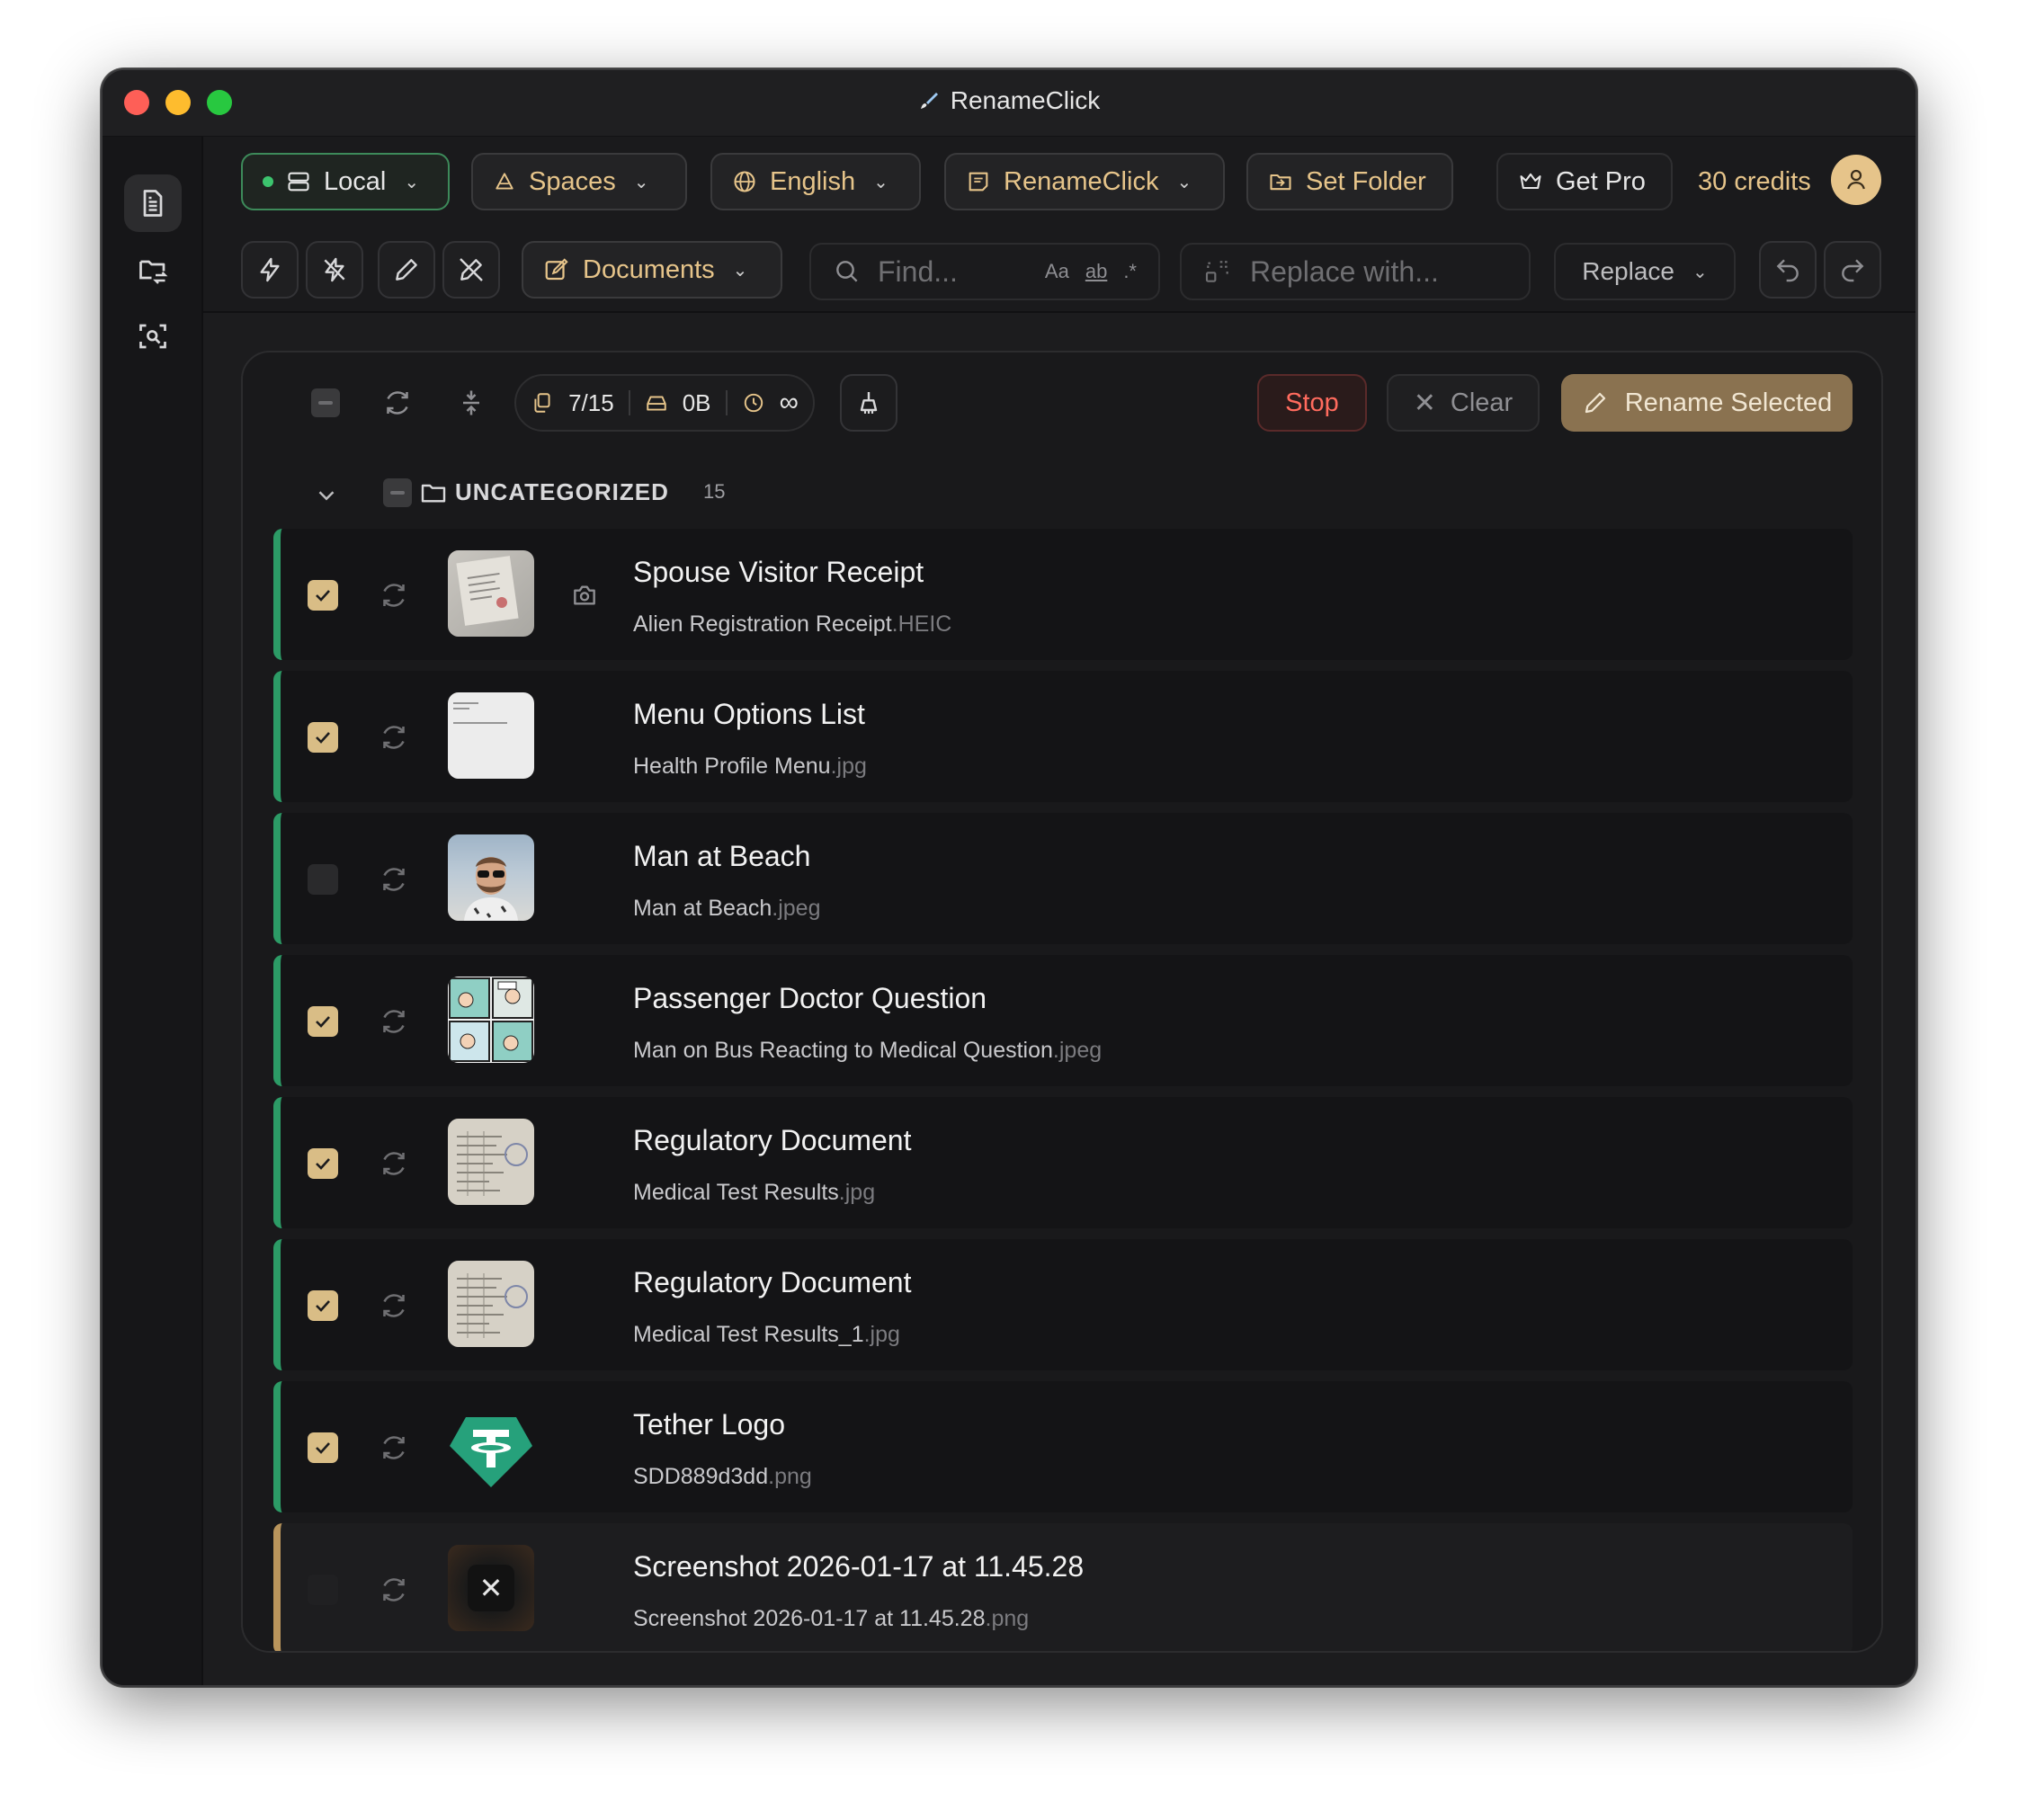 The width and height of the screenshot is (2018, 1820). Describe the element at coordinates (1009, 104) in the screenshot. I see `title-bar: RenameClick` at that location.